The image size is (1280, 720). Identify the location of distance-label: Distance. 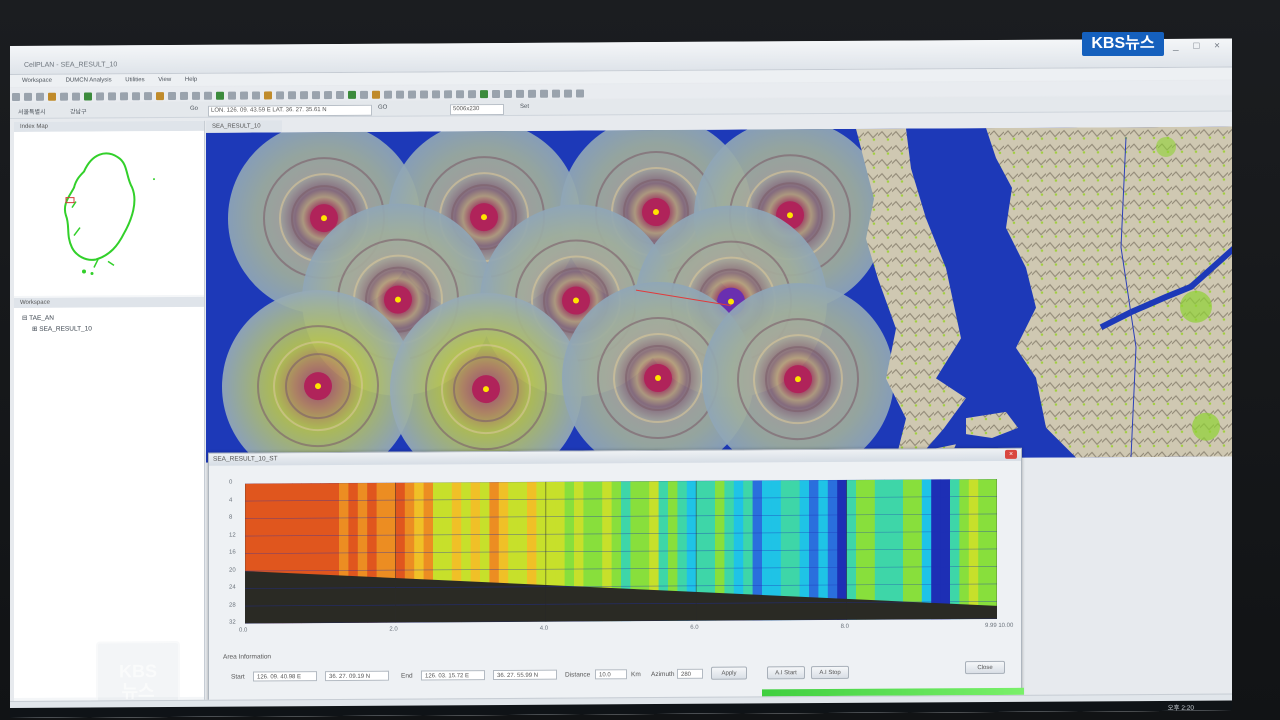
(578, 675).